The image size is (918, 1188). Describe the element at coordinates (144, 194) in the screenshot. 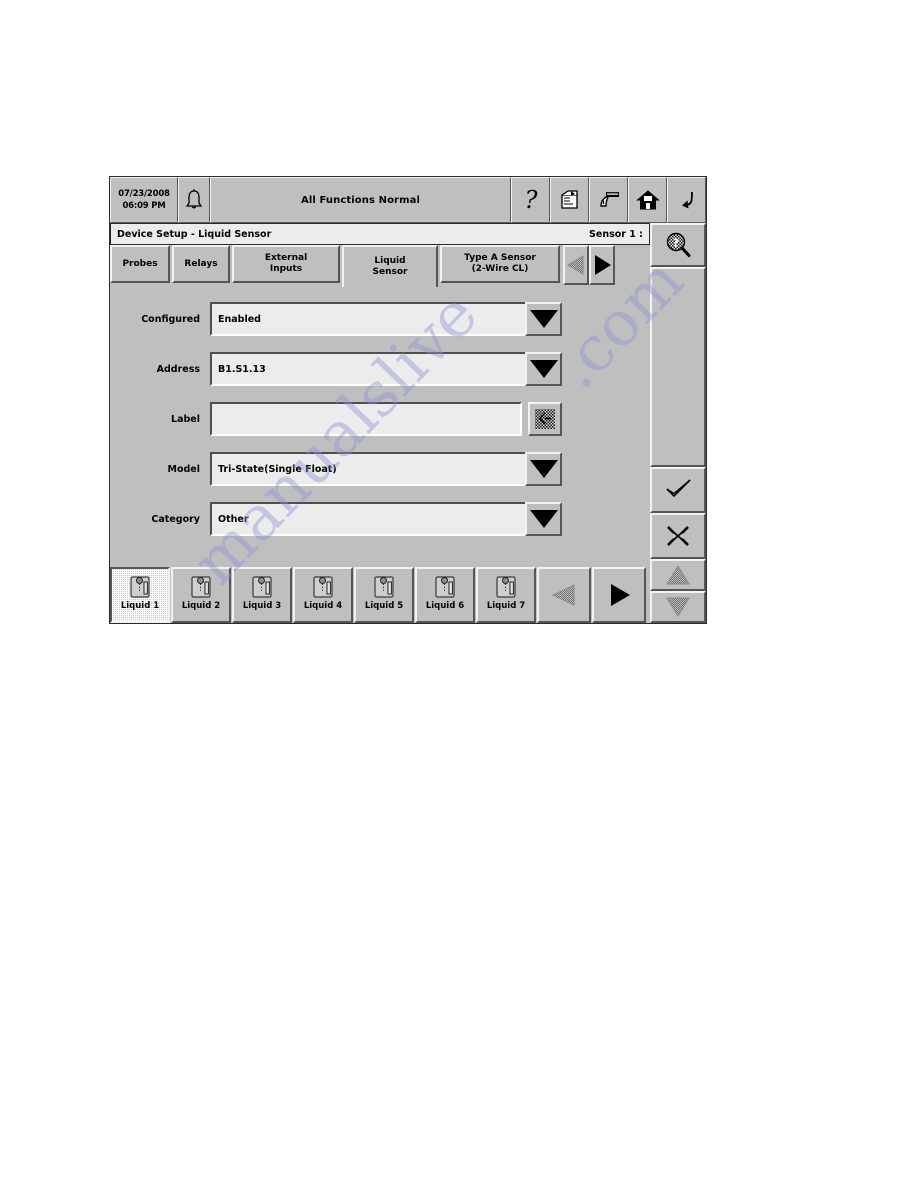

I see `date-text: 07/23/2008` at that location.